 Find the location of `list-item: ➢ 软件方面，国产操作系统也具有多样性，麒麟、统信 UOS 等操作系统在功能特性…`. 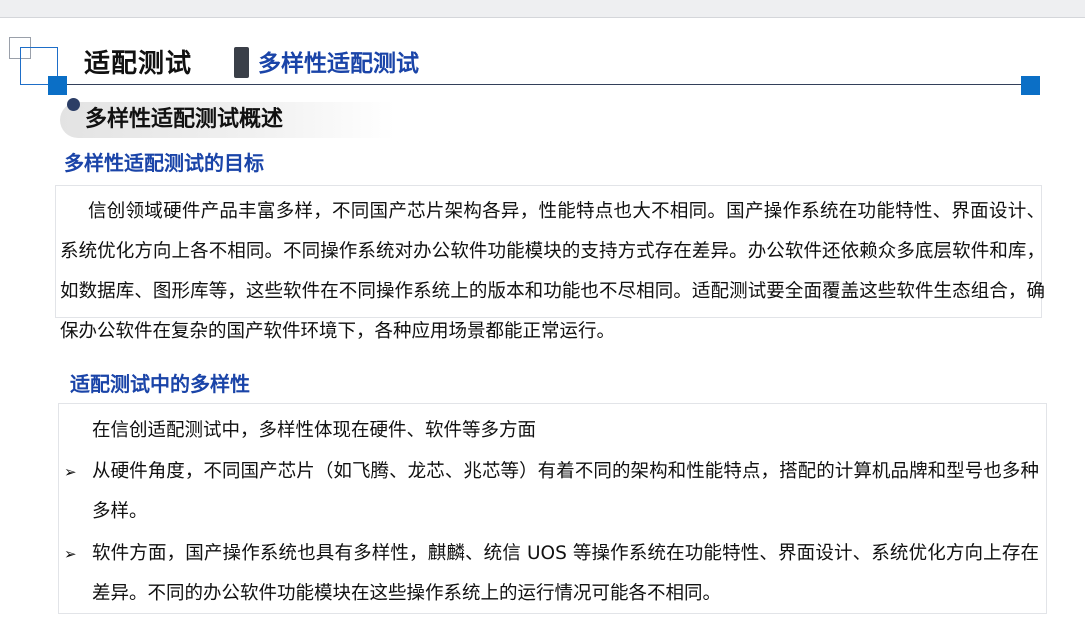

list-item: ➢ 软件方面，国产操作系统也具有多样性，麒麟、统信 UOS 等操作系统在功能特性… is located at coordinates (551, 574).